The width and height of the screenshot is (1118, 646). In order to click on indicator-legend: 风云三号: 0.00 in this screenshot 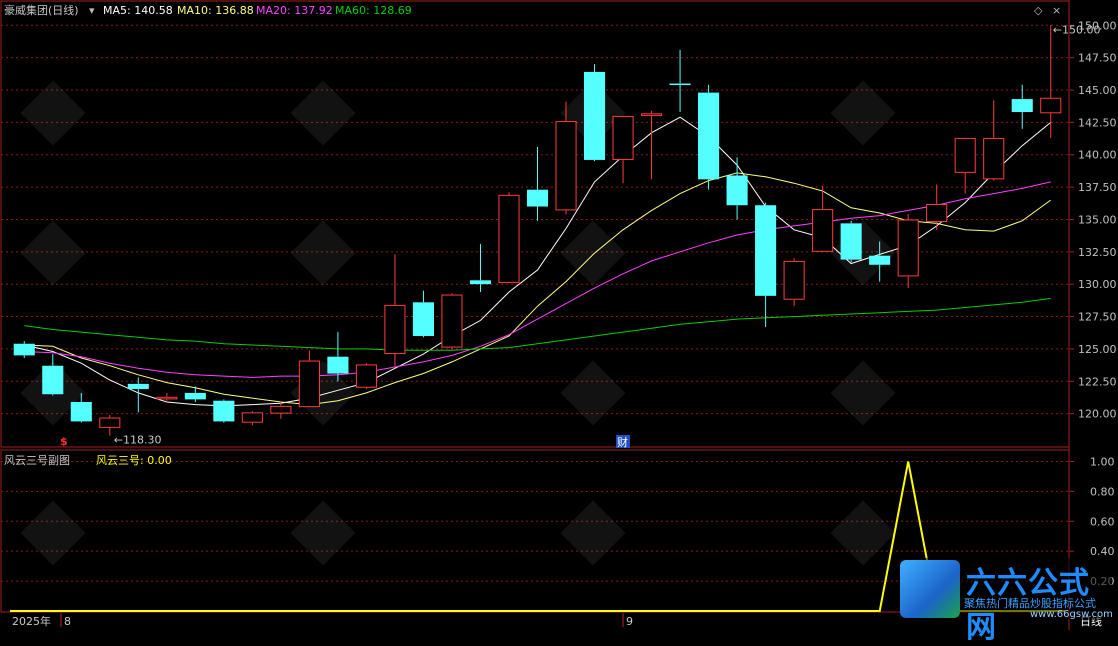, I will do `click(134, 460)`.